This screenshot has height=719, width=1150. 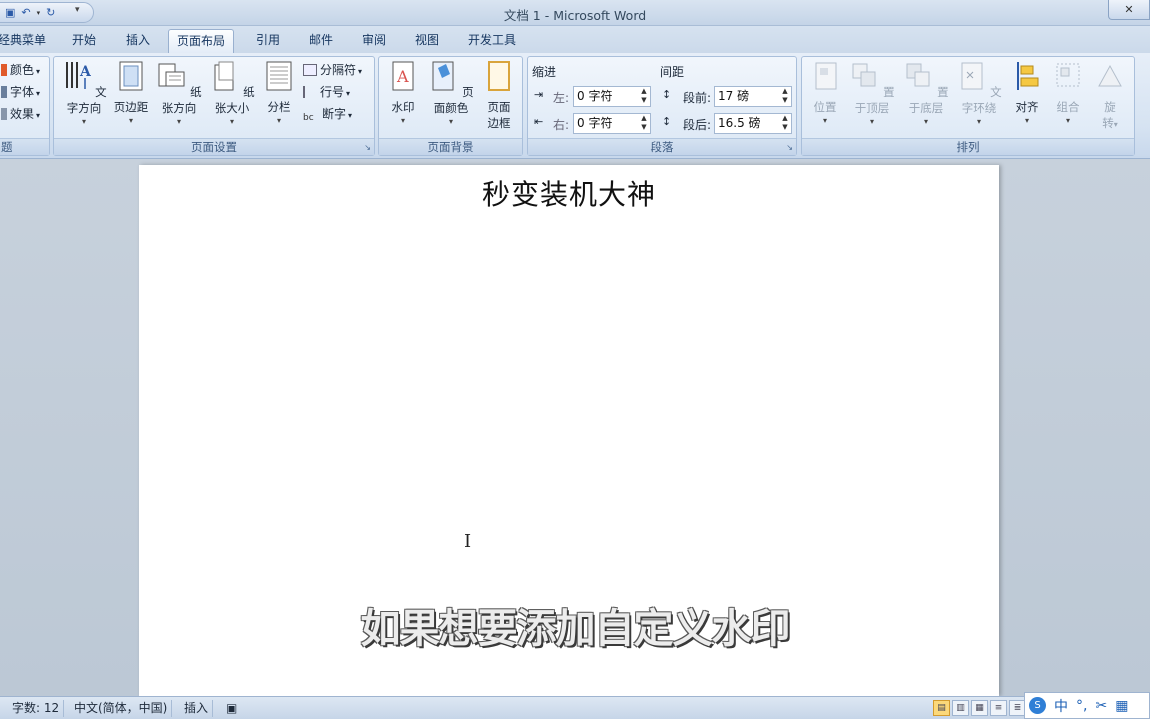 I want to click on full-reading-icon: ▥, so click(x=960, y=708).